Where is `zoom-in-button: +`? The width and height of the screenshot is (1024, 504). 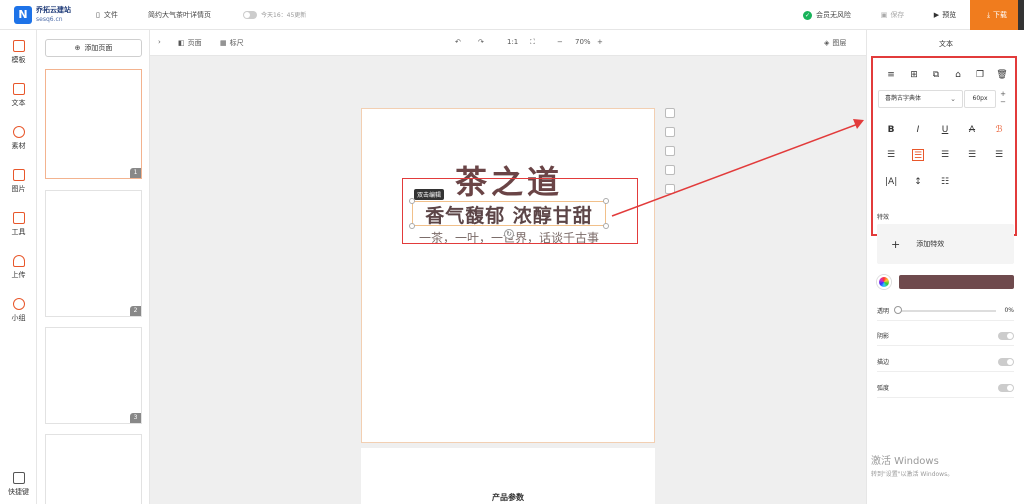
zoom-in-button: + is located at coordinates (600, 42).